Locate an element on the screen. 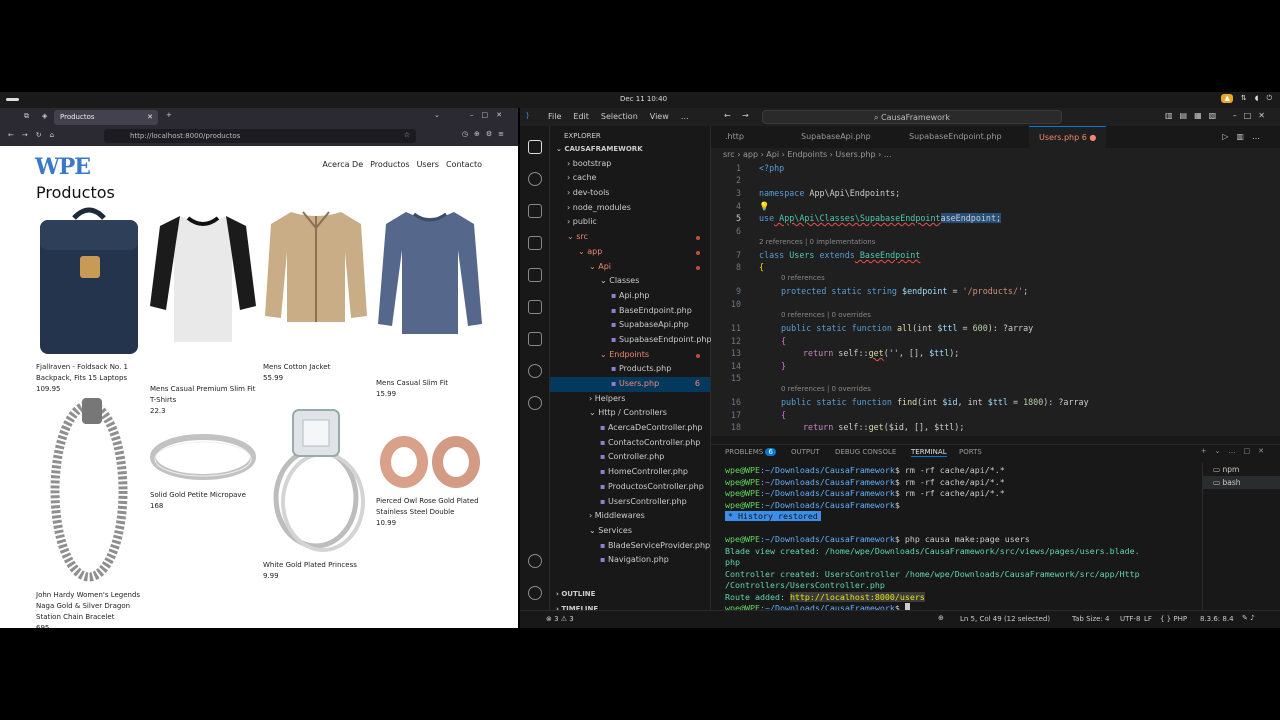  tree-file: ▪ UsersController.php is located at coordinates (630, 502).